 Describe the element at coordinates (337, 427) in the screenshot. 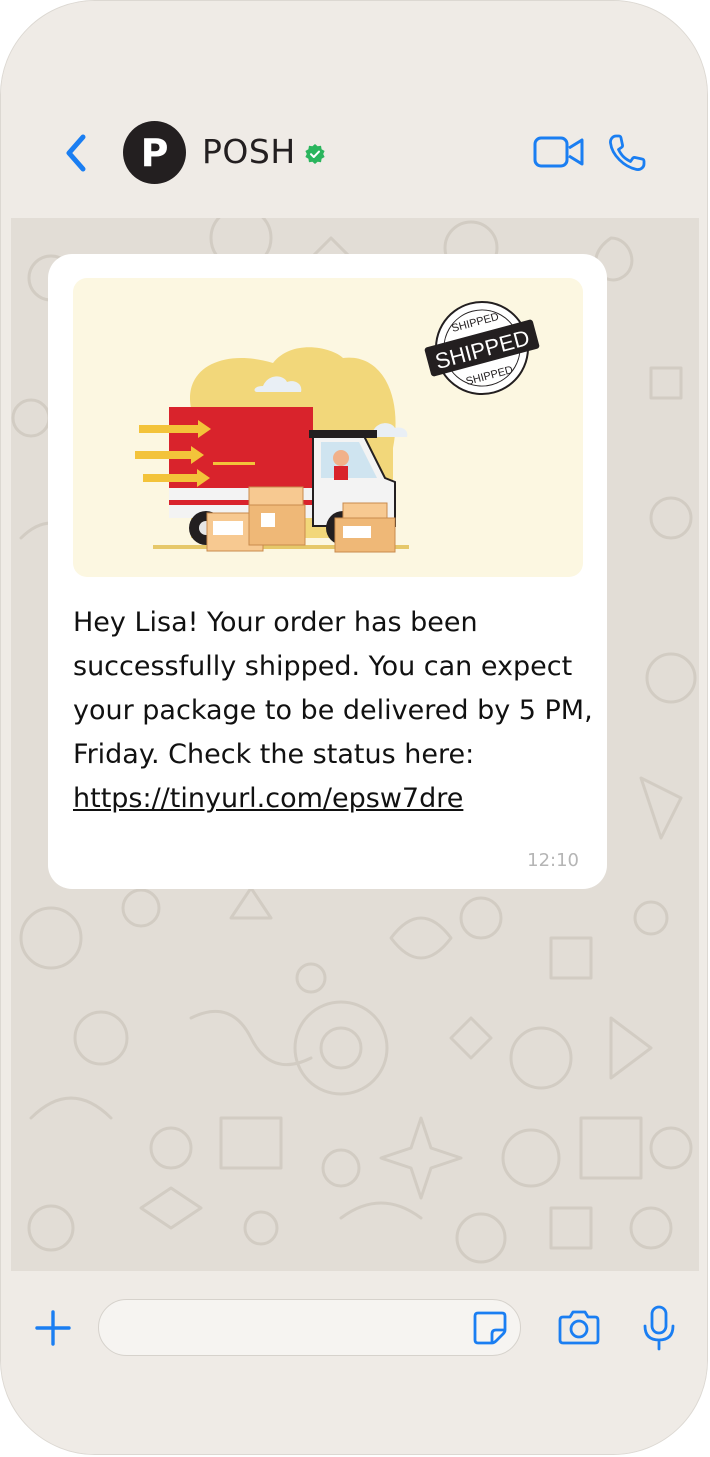

I see `delivery-truck-illustration: SHIPPED SHIPPED SHIPPED` at that location.